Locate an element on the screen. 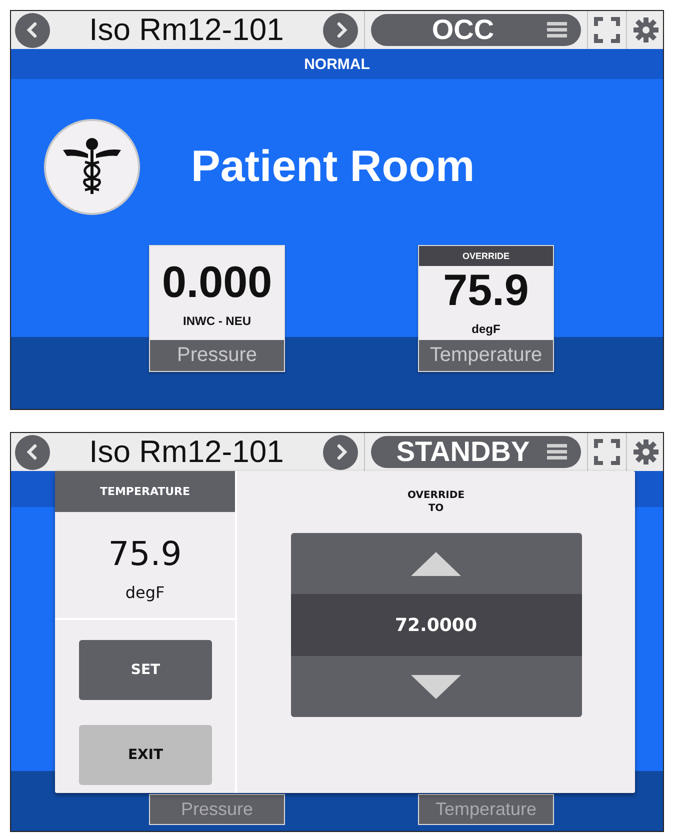  tile-label: Pressure is located at coordinates (217, 356).